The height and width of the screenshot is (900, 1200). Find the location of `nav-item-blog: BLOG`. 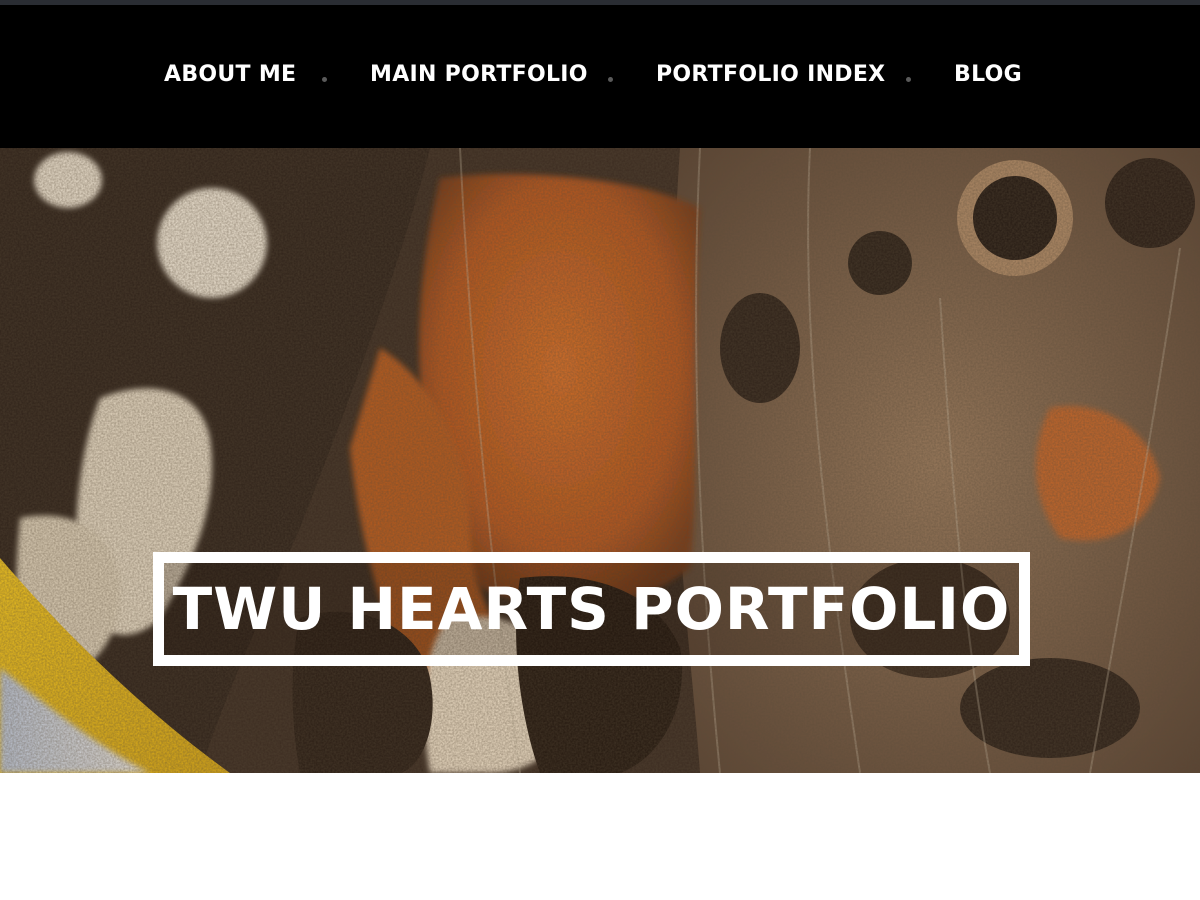

nav-item-blog: BLOG is located at coordinates (988, 75).